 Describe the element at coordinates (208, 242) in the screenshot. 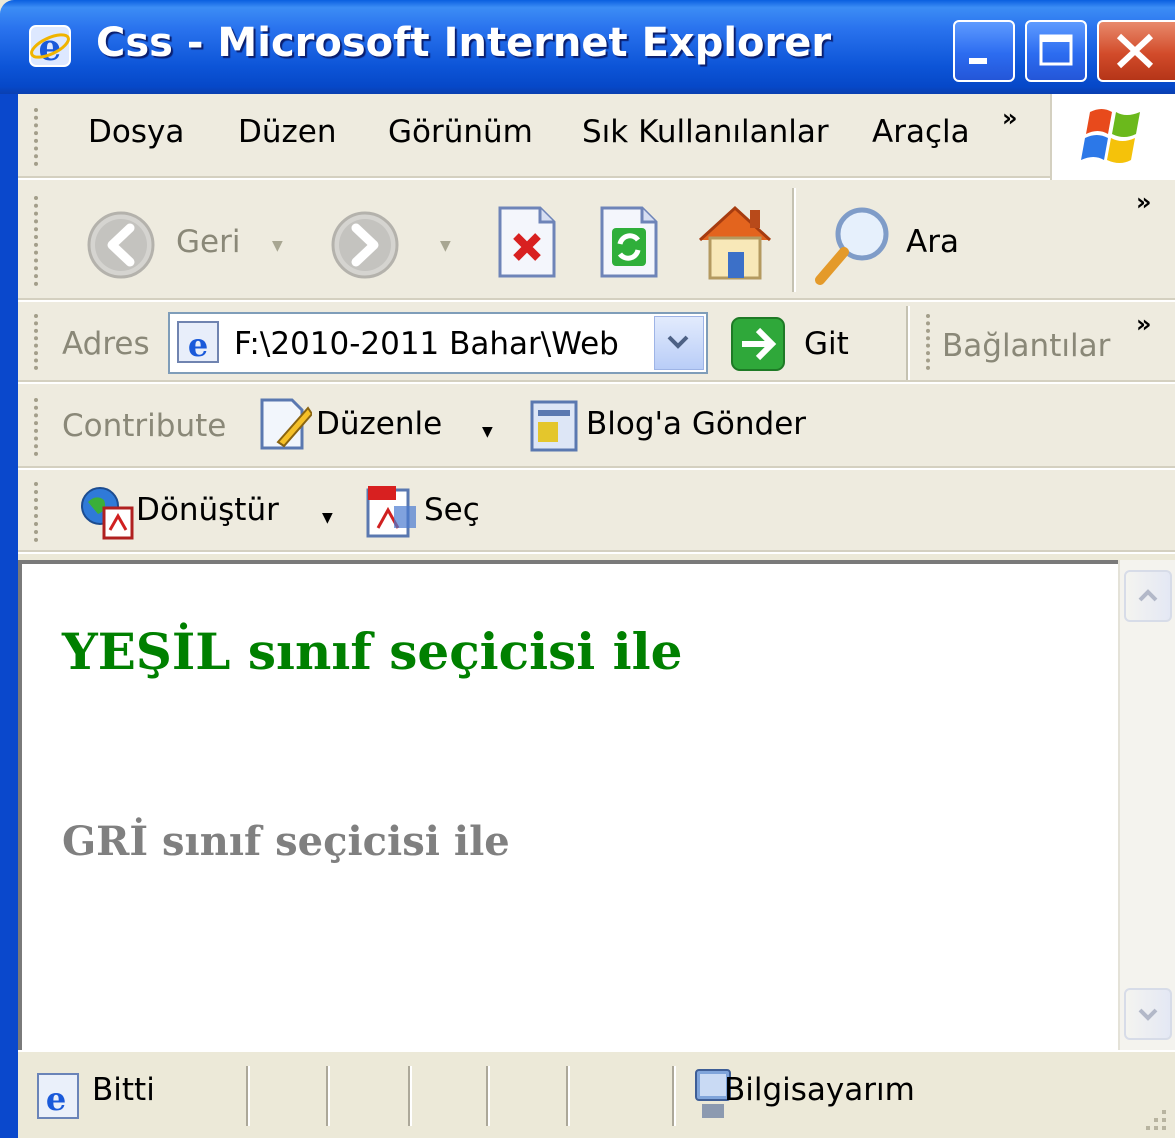

I see `back-label: Geri` at that location.